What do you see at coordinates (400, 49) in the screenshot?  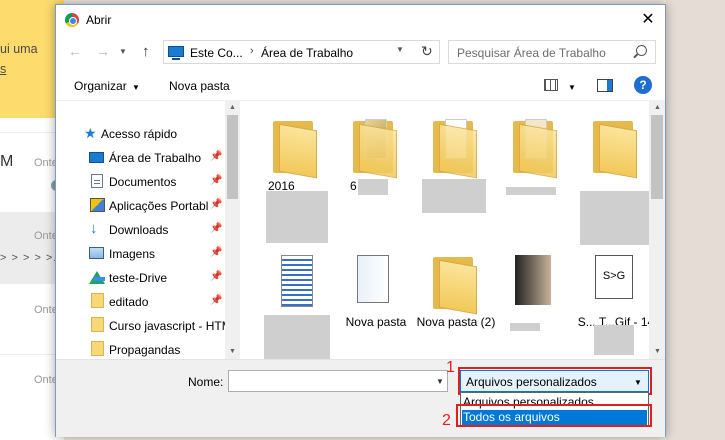 I see `address-dropdown-icon: ▼` at bounding box center [400, 49].